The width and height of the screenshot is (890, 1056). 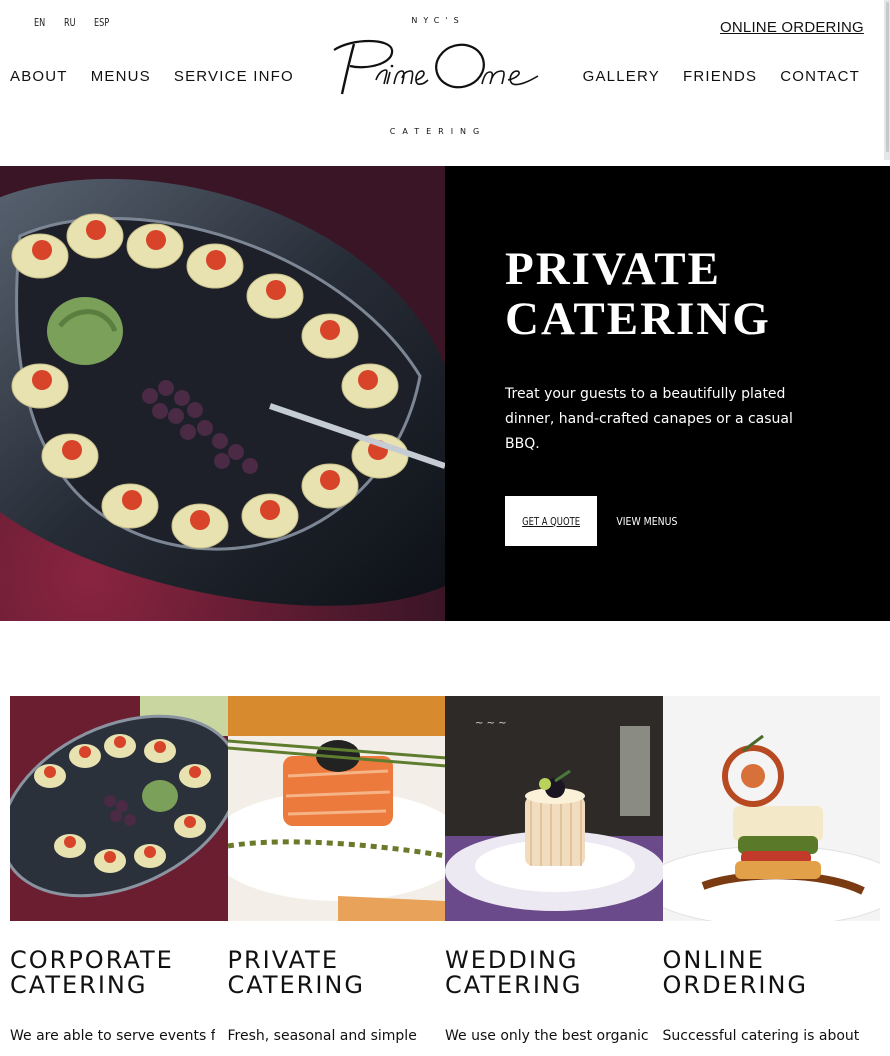 I want to click on card-title: PRIVATE CATERING, so click(x=337, y=973).